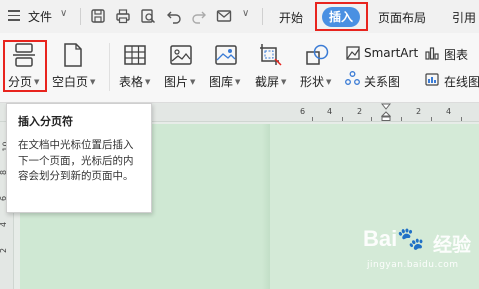 Image resolution: width=479 pixels, height=289 pixels. What do you see at coordinates (432, 78) in the screenshot?
I see `online-chart-icon` at bounding box center [432, 78].